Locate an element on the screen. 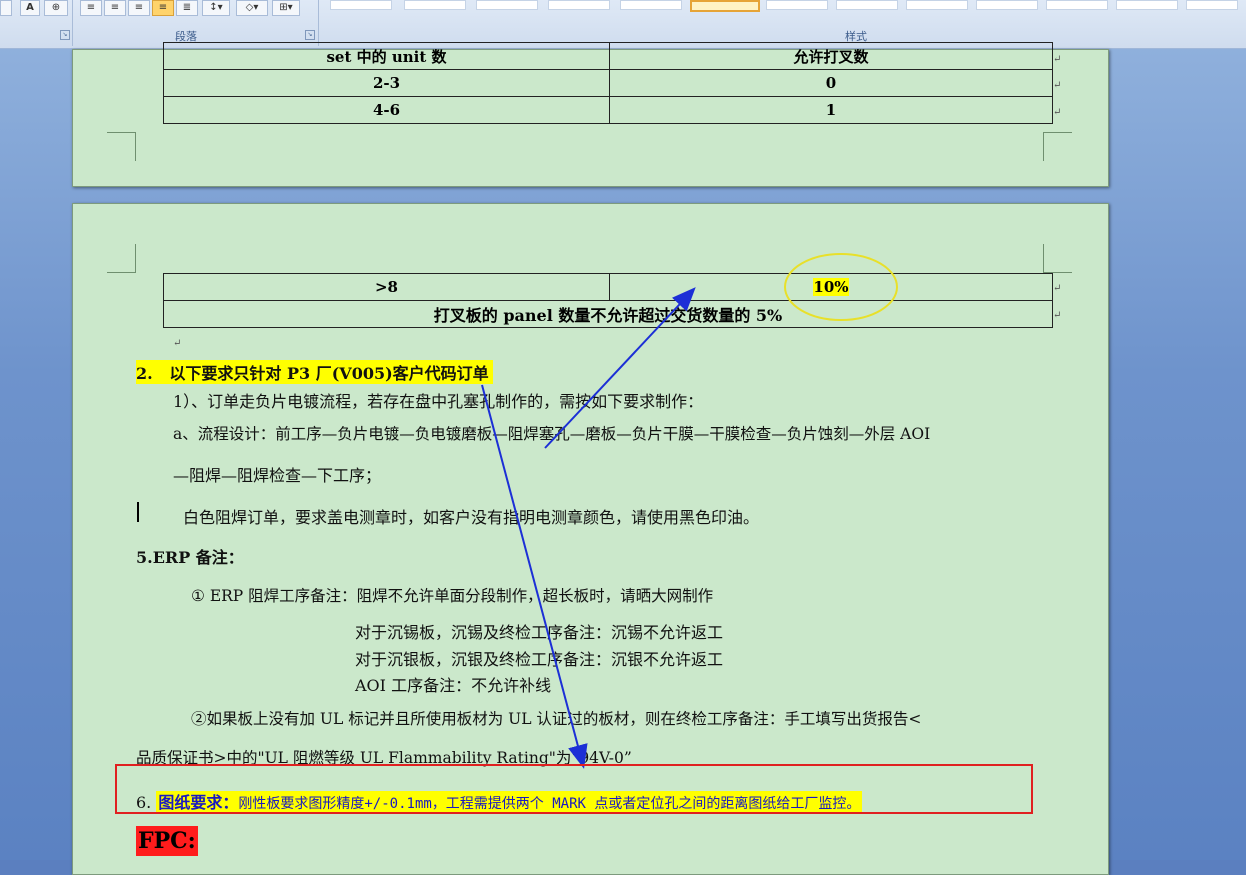 The width and height of the screenshot is (1246, 875). annotation-arrow-down is located at coordinates (534, 576).